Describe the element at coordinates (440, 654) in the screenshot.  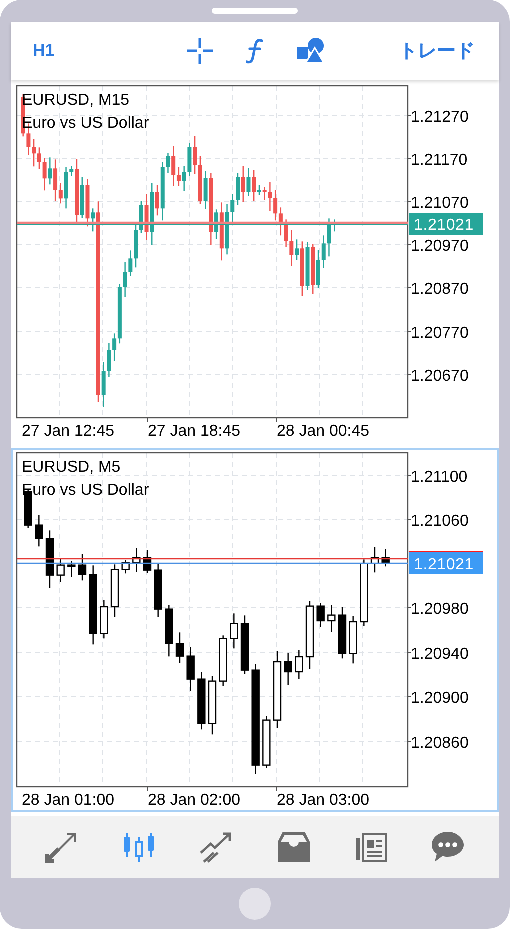
I see `price-tick-label: 1.20940` at that location.